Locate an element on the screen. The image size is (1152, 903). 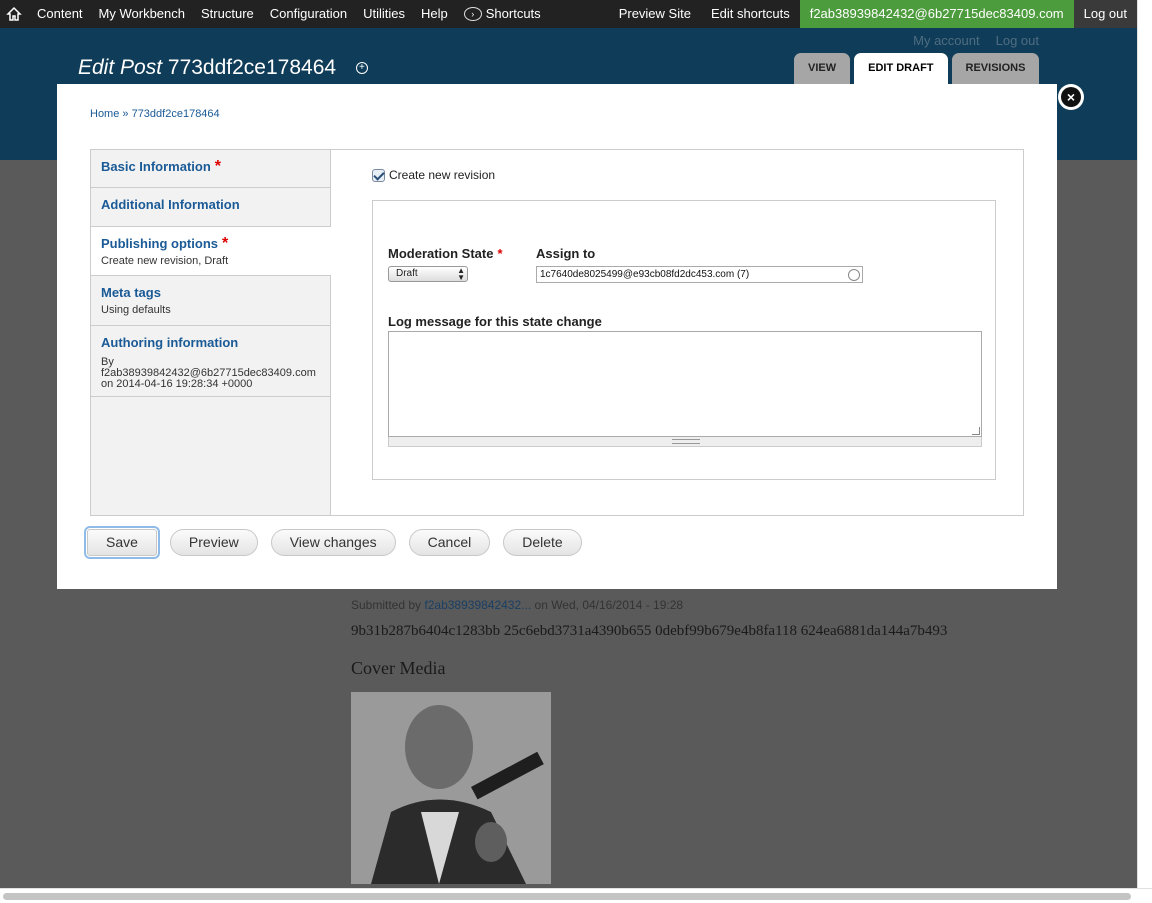
overlay-close-button: × is located at coordinates (1071, 97).